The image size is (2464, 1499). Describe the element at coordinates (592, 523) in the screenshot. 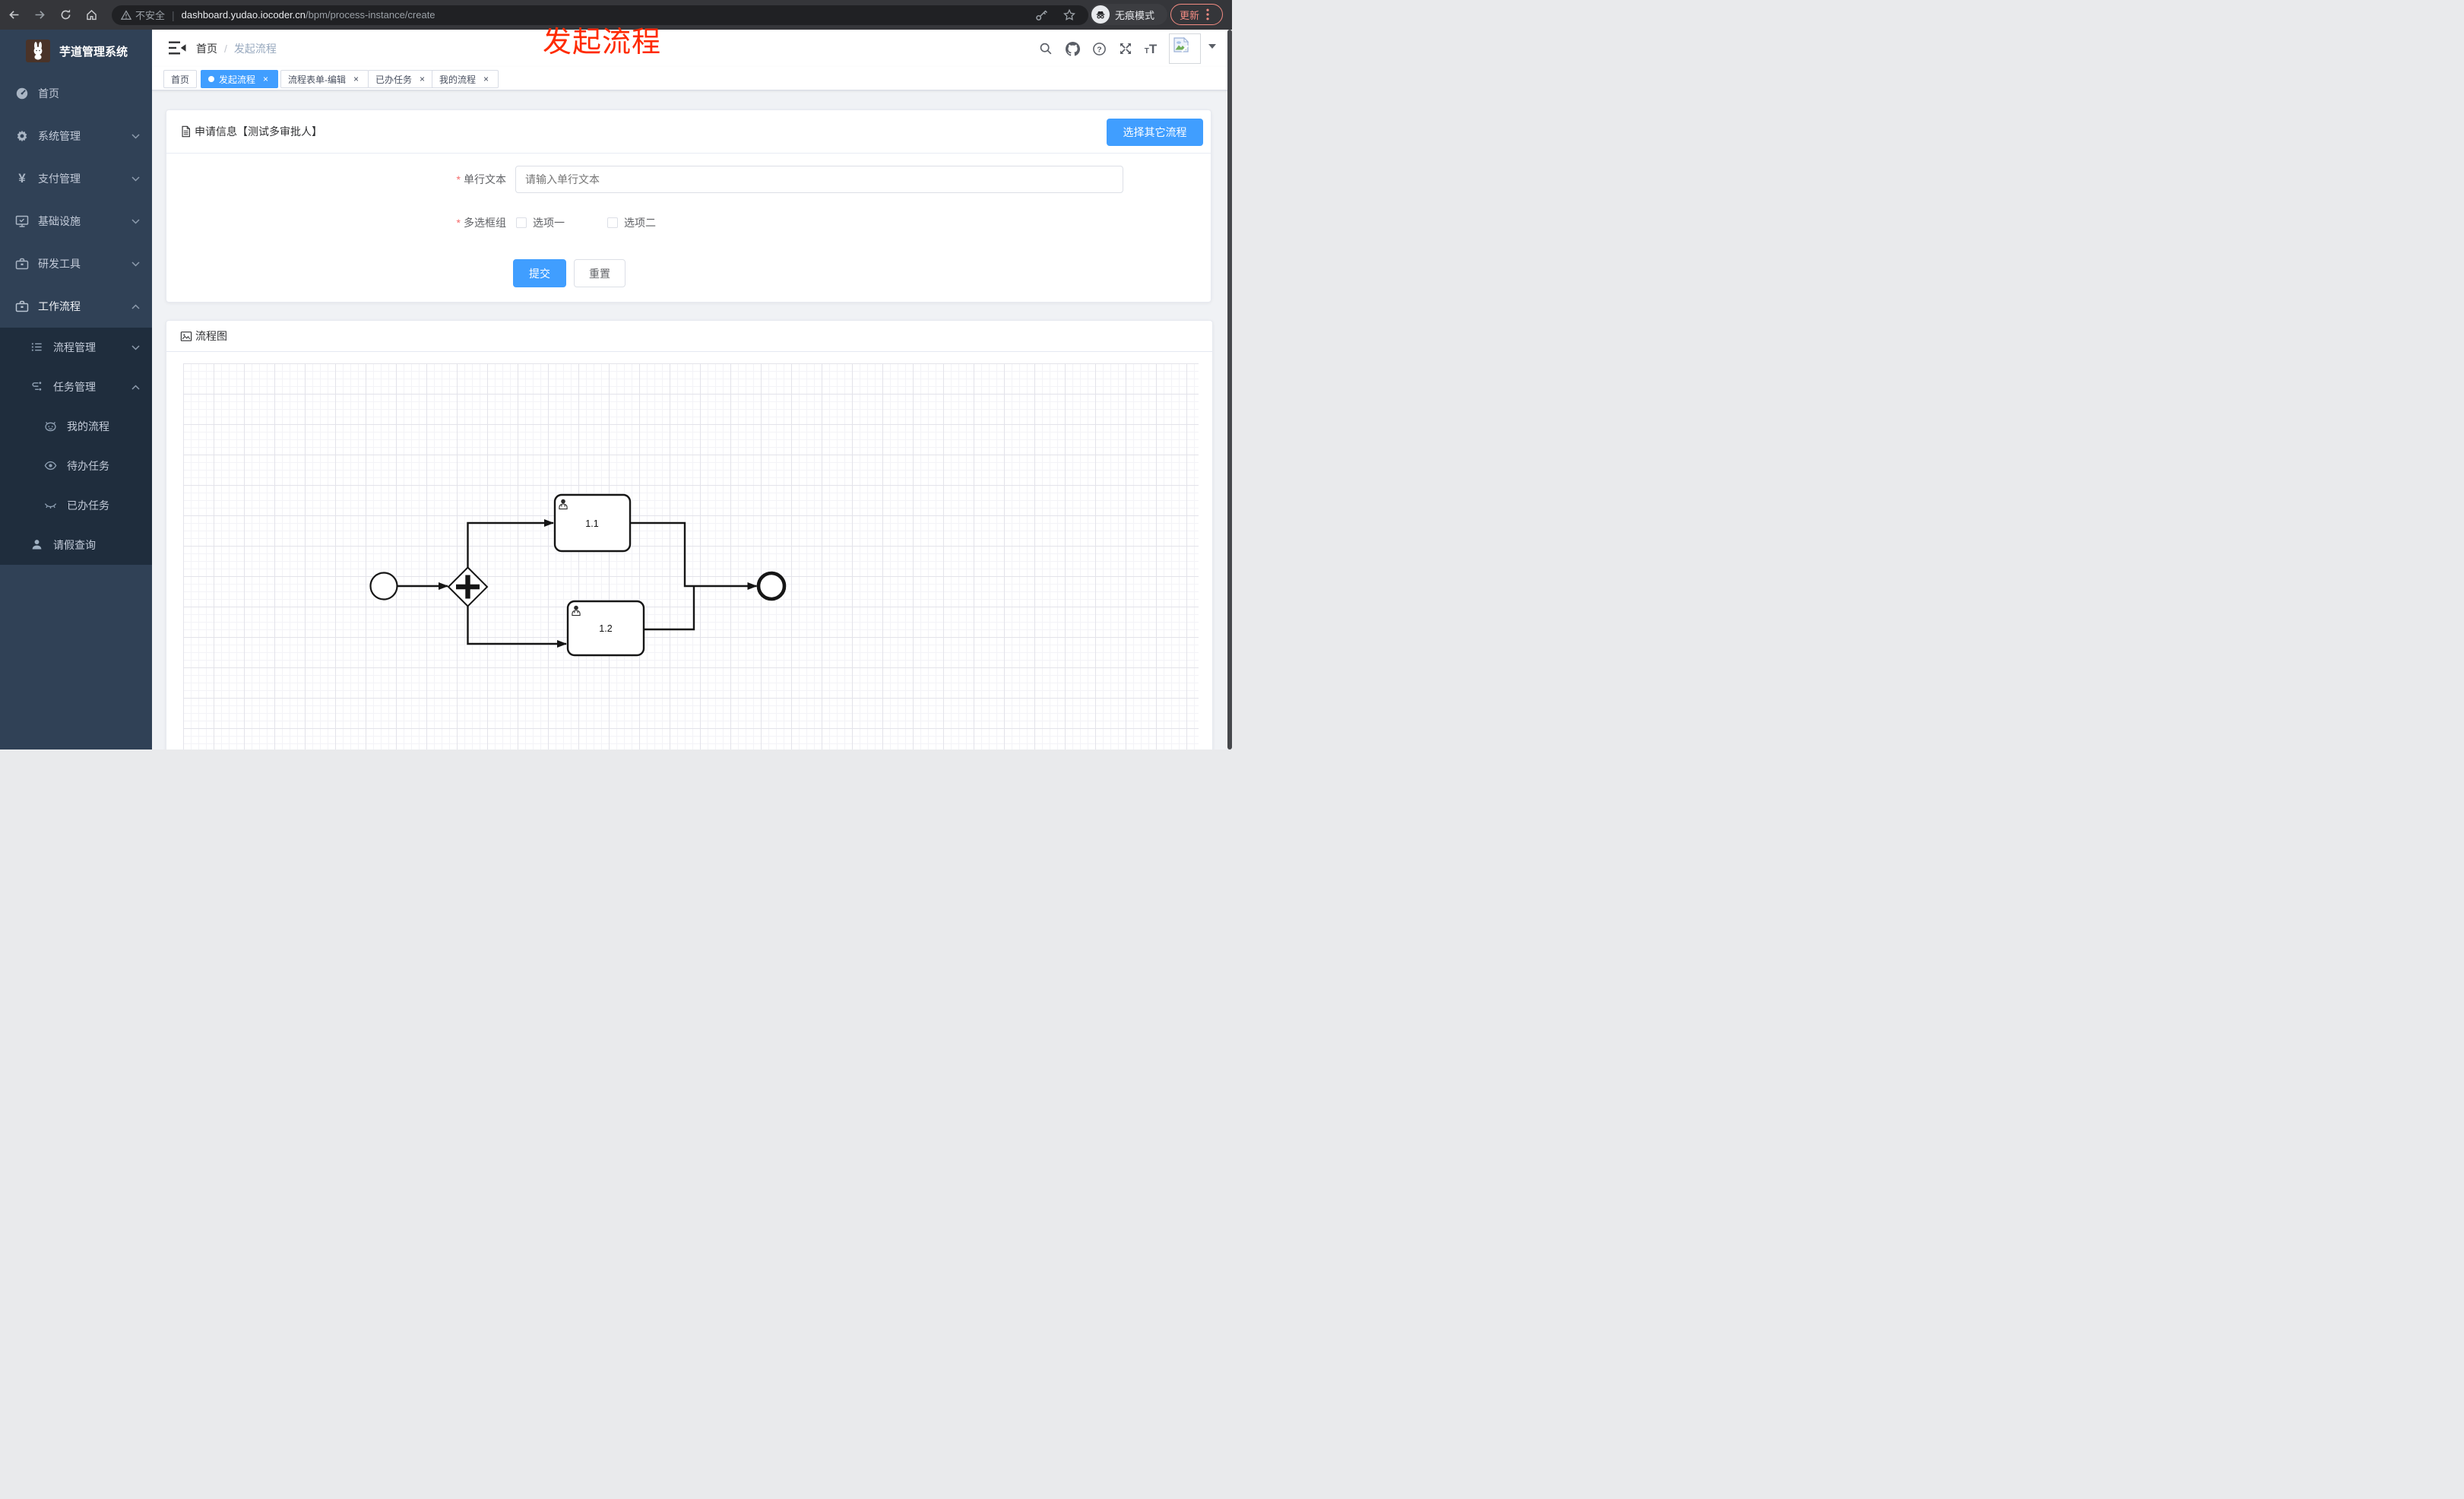

I see `user-task-1-1: 1.1` at that location.